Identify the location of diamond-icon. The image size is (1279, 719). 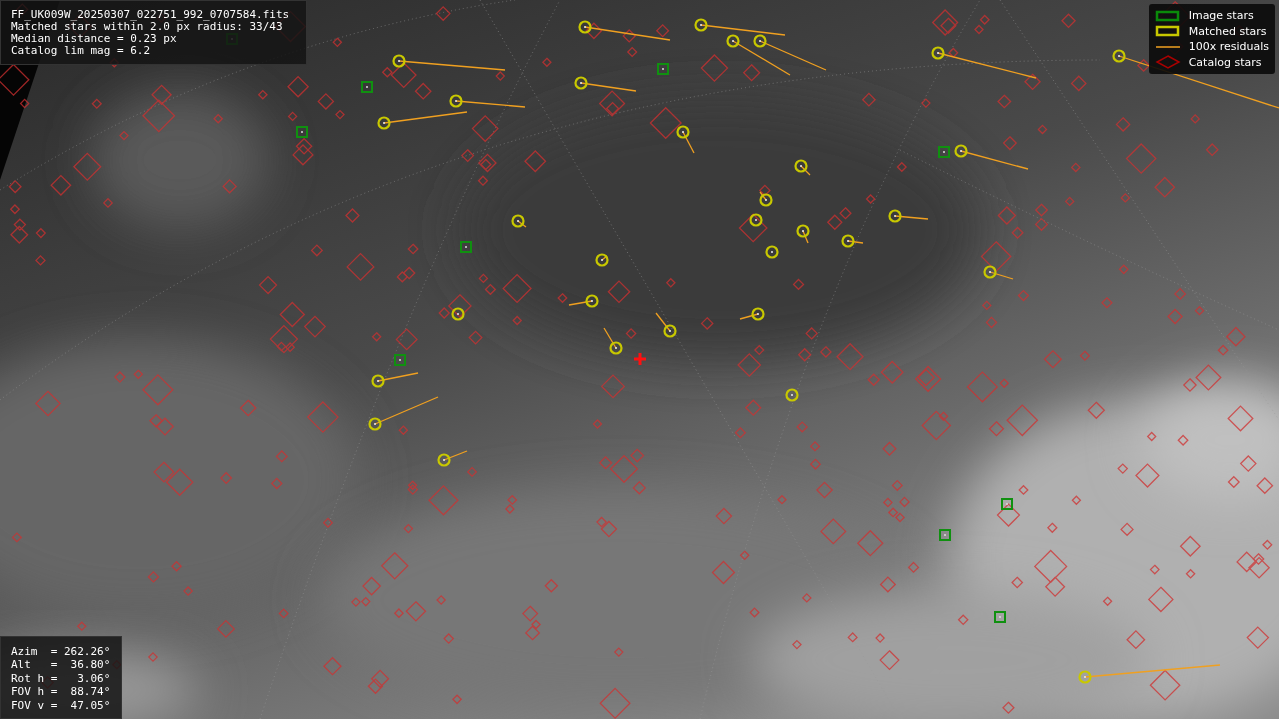
(1168, 62).